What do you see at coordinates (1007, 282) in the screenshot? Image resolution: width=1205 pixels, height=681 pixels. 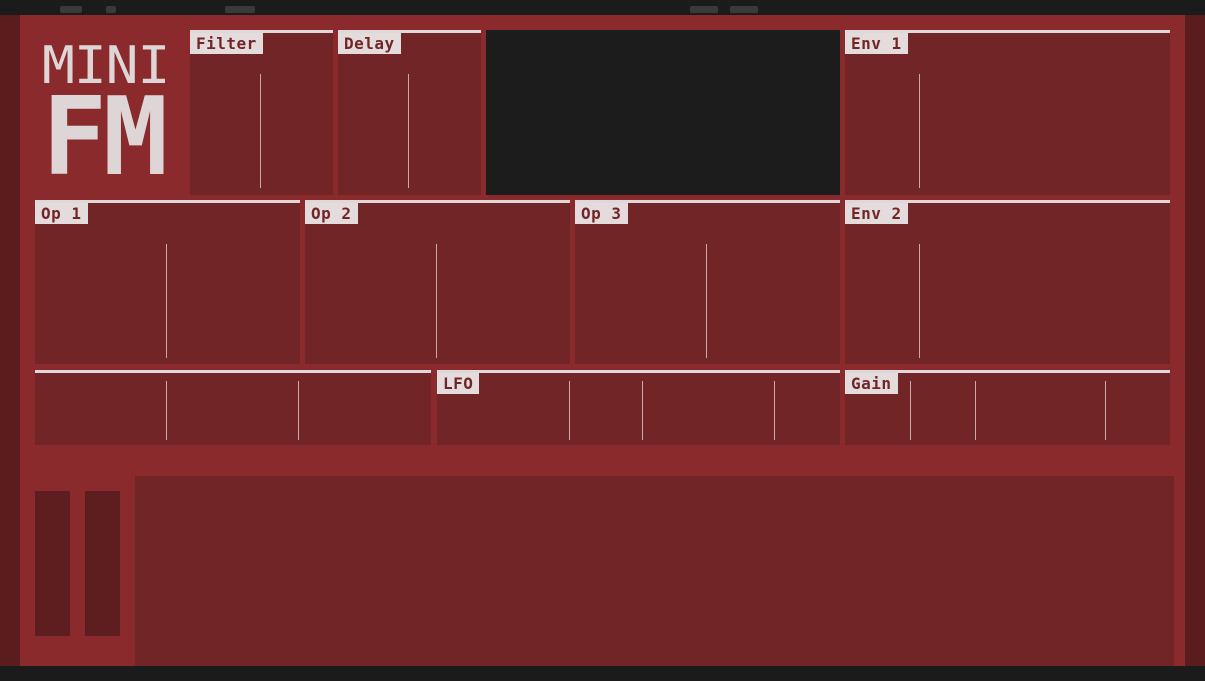 I see `env2-panel: Env 2` at bounding box center [1007, 282].